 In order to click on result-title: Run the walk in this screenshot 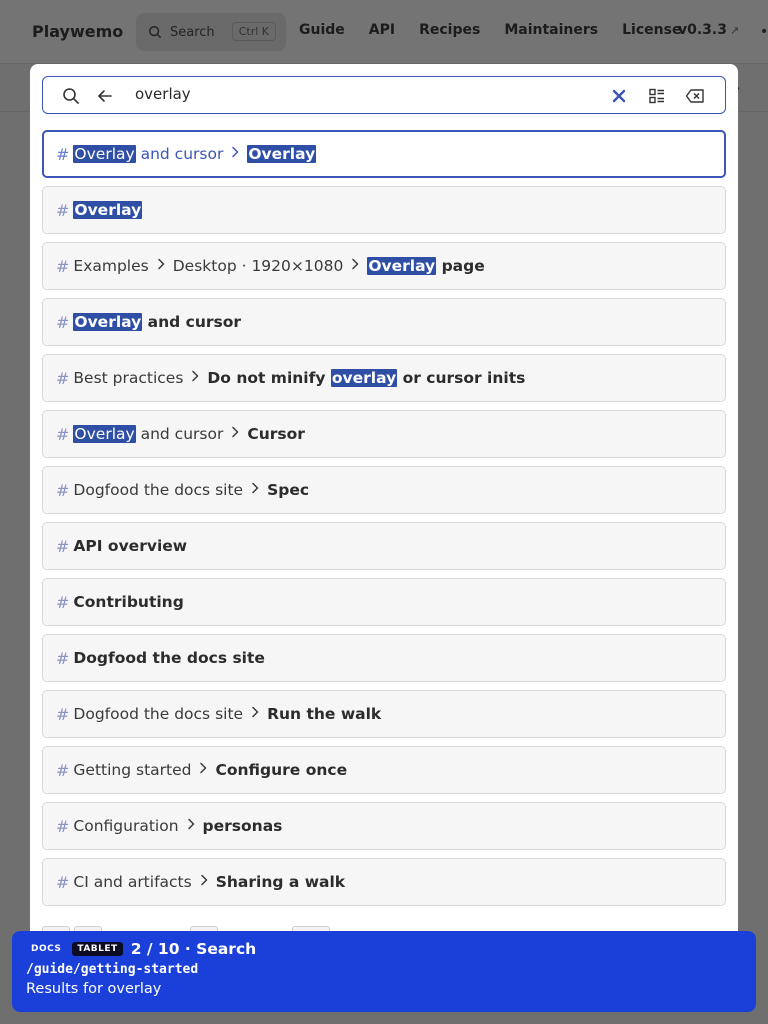, I will do `click(324, 714)`.